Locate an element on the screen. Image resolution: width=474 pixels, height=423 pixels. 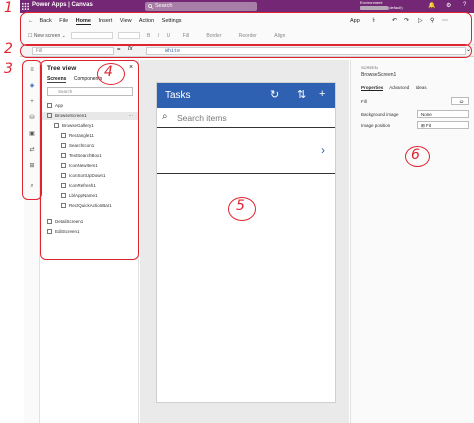
gallery-separator is located at coordinates (246, 173).